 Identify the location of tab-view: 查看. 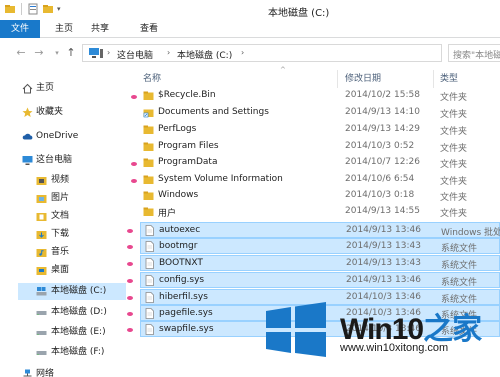
(149, 29).